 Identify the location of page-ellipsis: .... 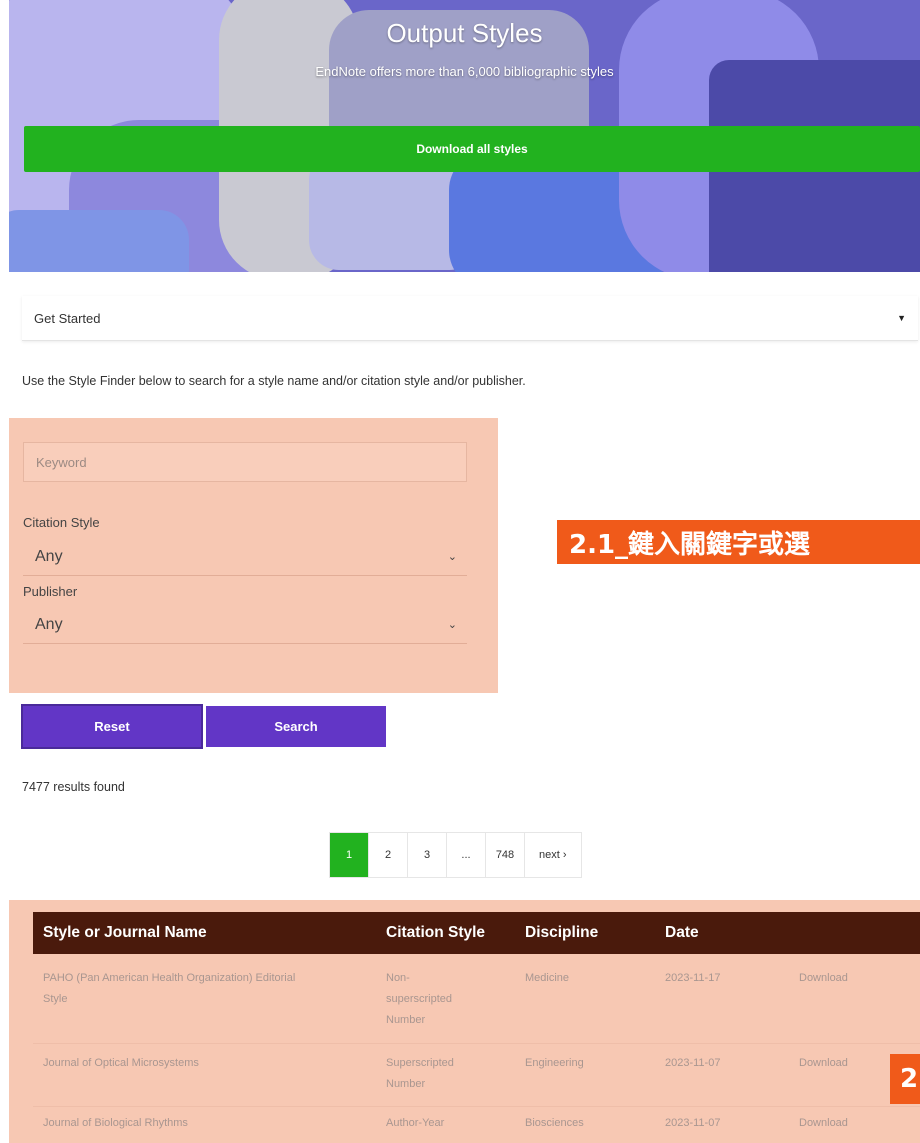
(466, 855).